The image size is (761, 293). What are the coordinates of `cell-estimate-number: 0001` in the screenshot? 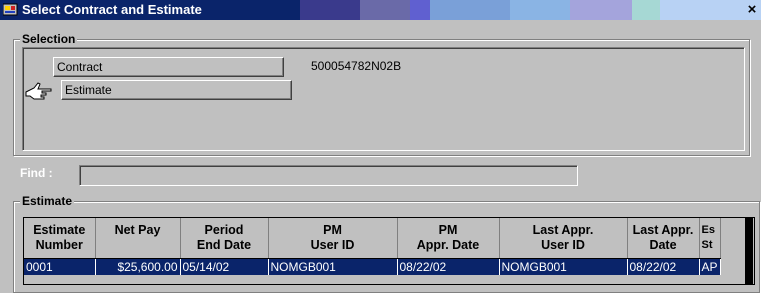 It's located at (60, 266).